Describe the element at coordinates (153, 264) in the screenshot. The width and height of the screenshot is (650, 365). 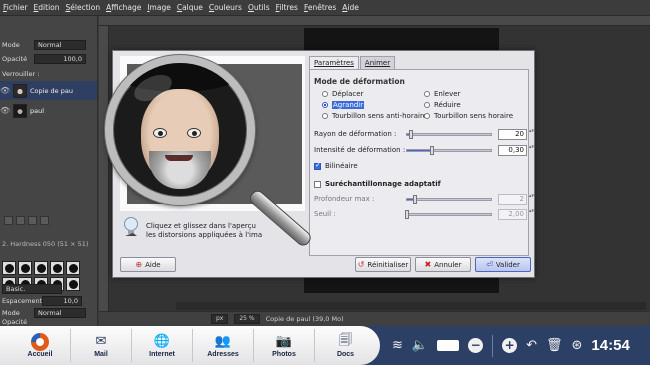
I see `help-label: Aide` at that location.